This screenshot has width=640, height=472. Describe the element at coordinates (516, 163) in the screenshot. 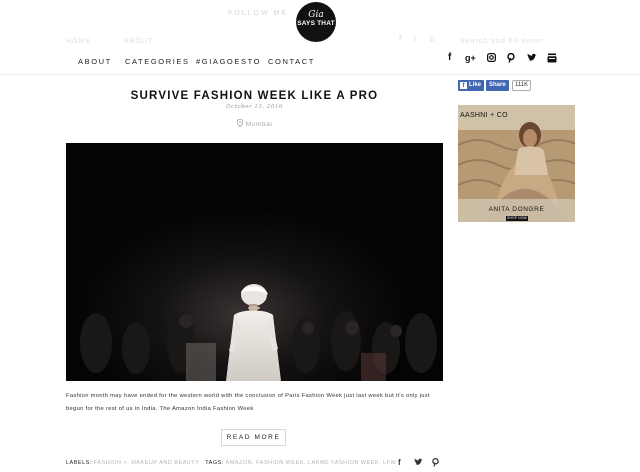

I see `sidebar-ad-banner: AASHNI + CO` at that location.